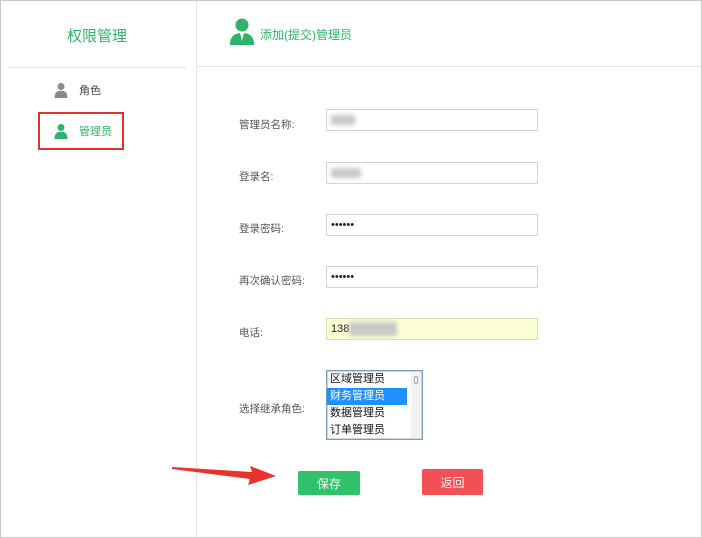 The image size is (702, 538). What do you see at coordinates (81, 131) in the screenshot?
I see `annotation-highlight-box` at bounding box center [81, 131].